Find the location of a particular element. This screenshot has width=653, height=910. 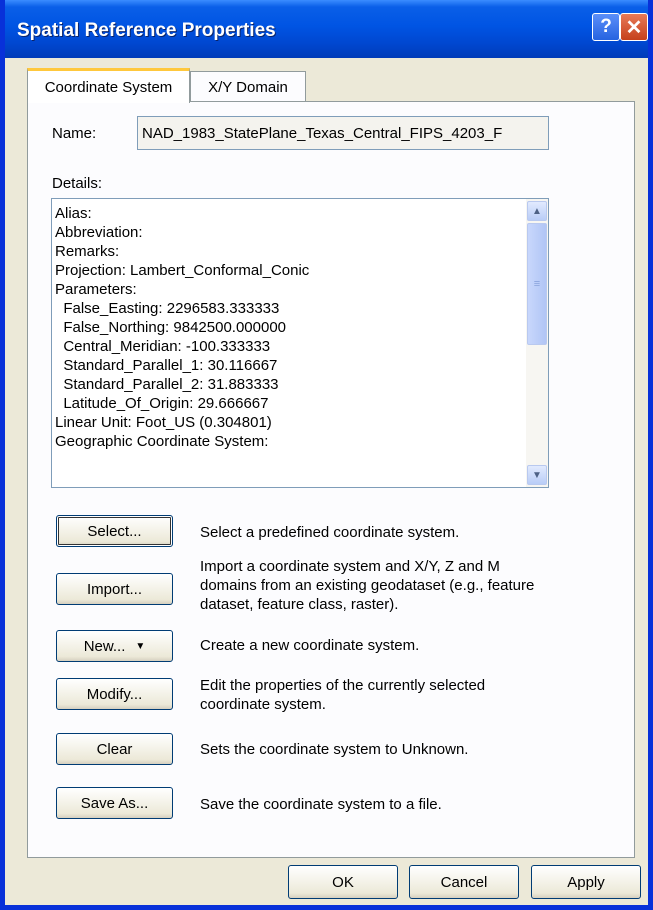

details-line: Standard_Parallel_2: 31.883333 is located at coordinates (167, 384).